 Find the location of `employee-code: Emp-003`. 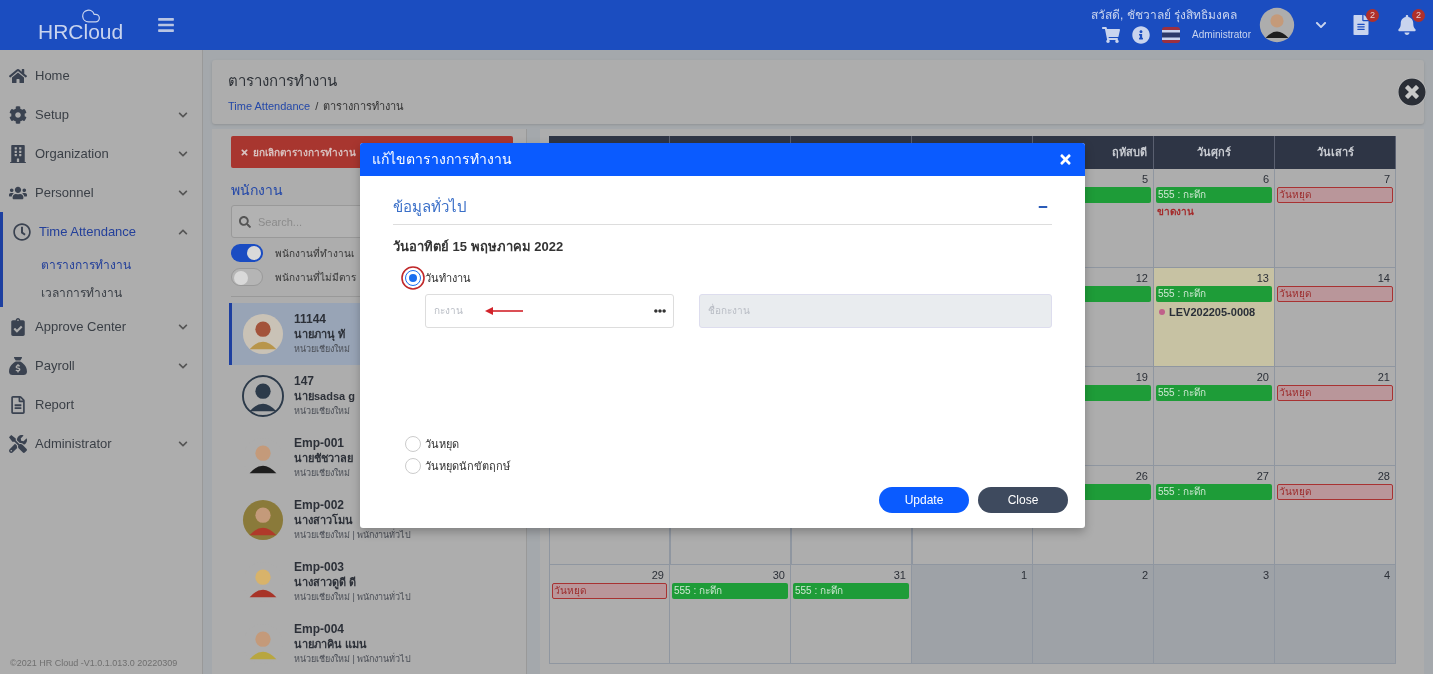

employee-code: Emp-003 is located at coordinates (320, 567).